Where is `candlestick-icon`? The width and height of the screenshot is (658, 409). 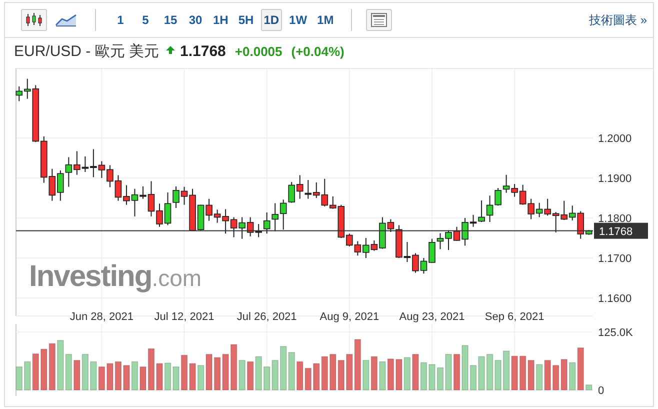
candlestick-icon is located at coordinates (34, 20).